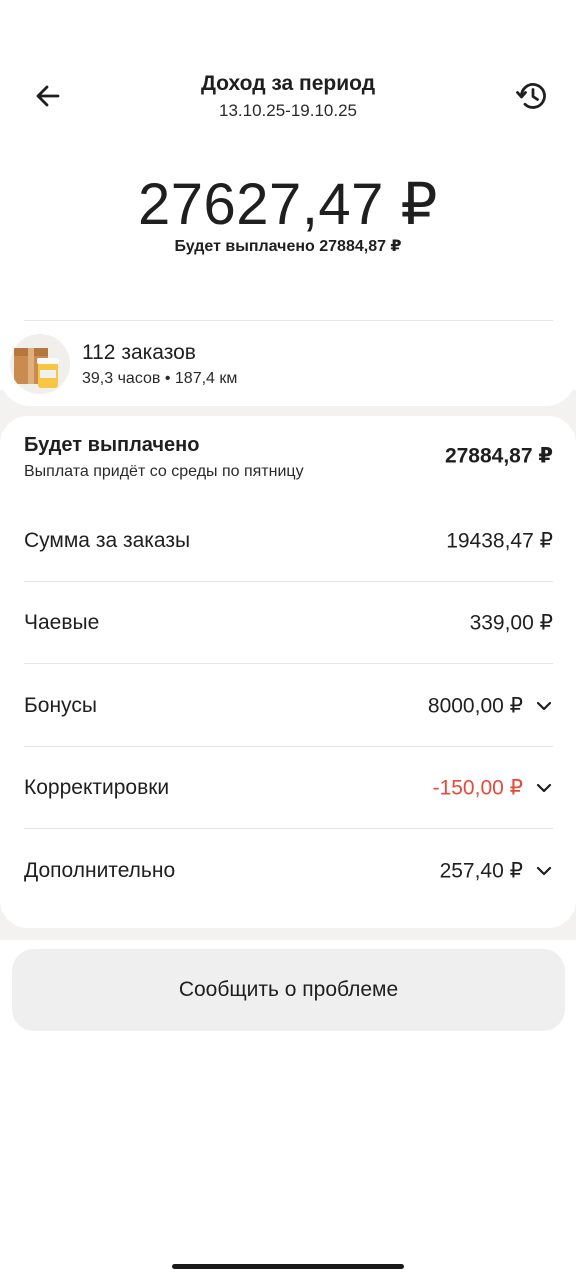  Describe the element at coordinates (288, 871) in the screenshot. I see `additional-row: Дополнительно 257,40 ₽` at that location.